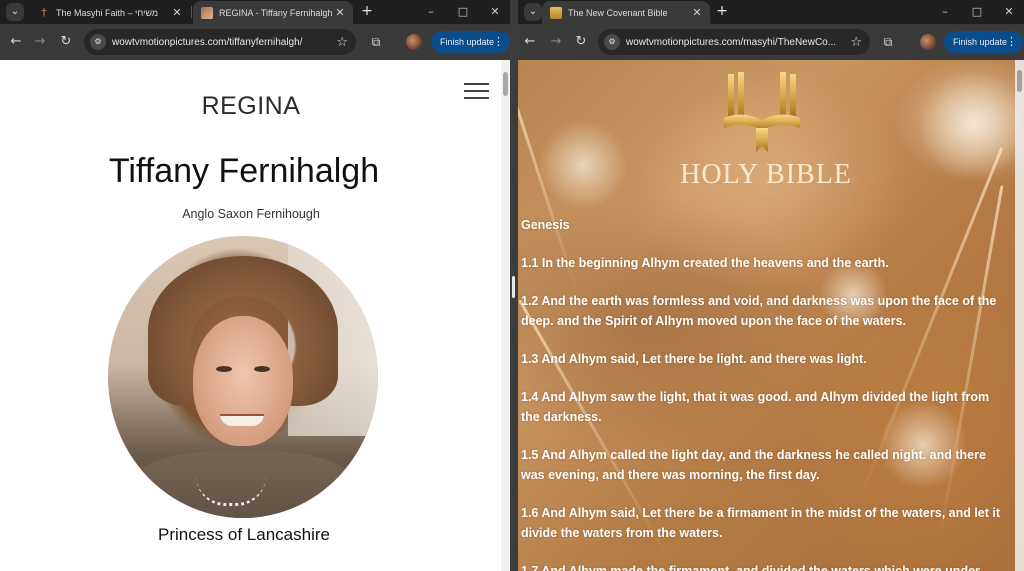 Image resolution: width=1024 pixels, height=571 pixels. What do you see at coordinates (545, 225) in the screenshot?
I see `book-heading: Genesis` at bounding box center [545, 225].